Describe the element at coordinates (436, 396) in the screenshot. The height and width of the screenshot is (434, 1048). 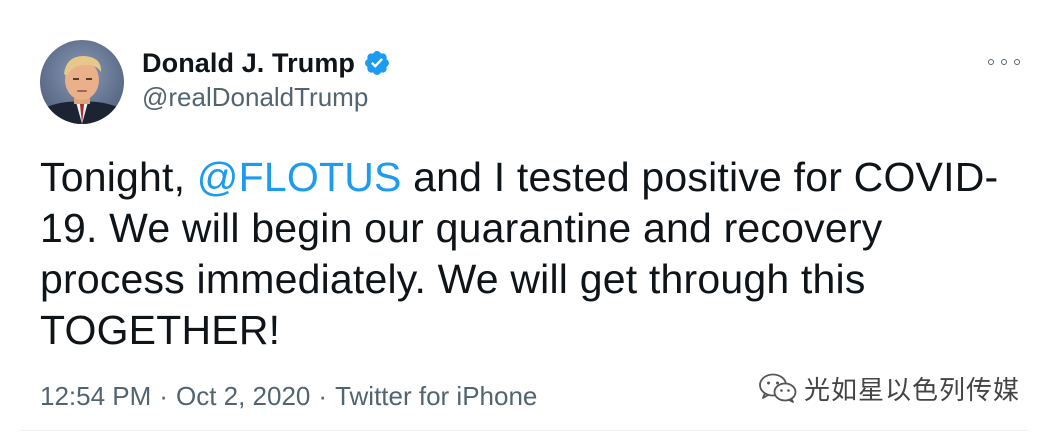
I see `tweet-source: Twitter for iPhone` at that location.